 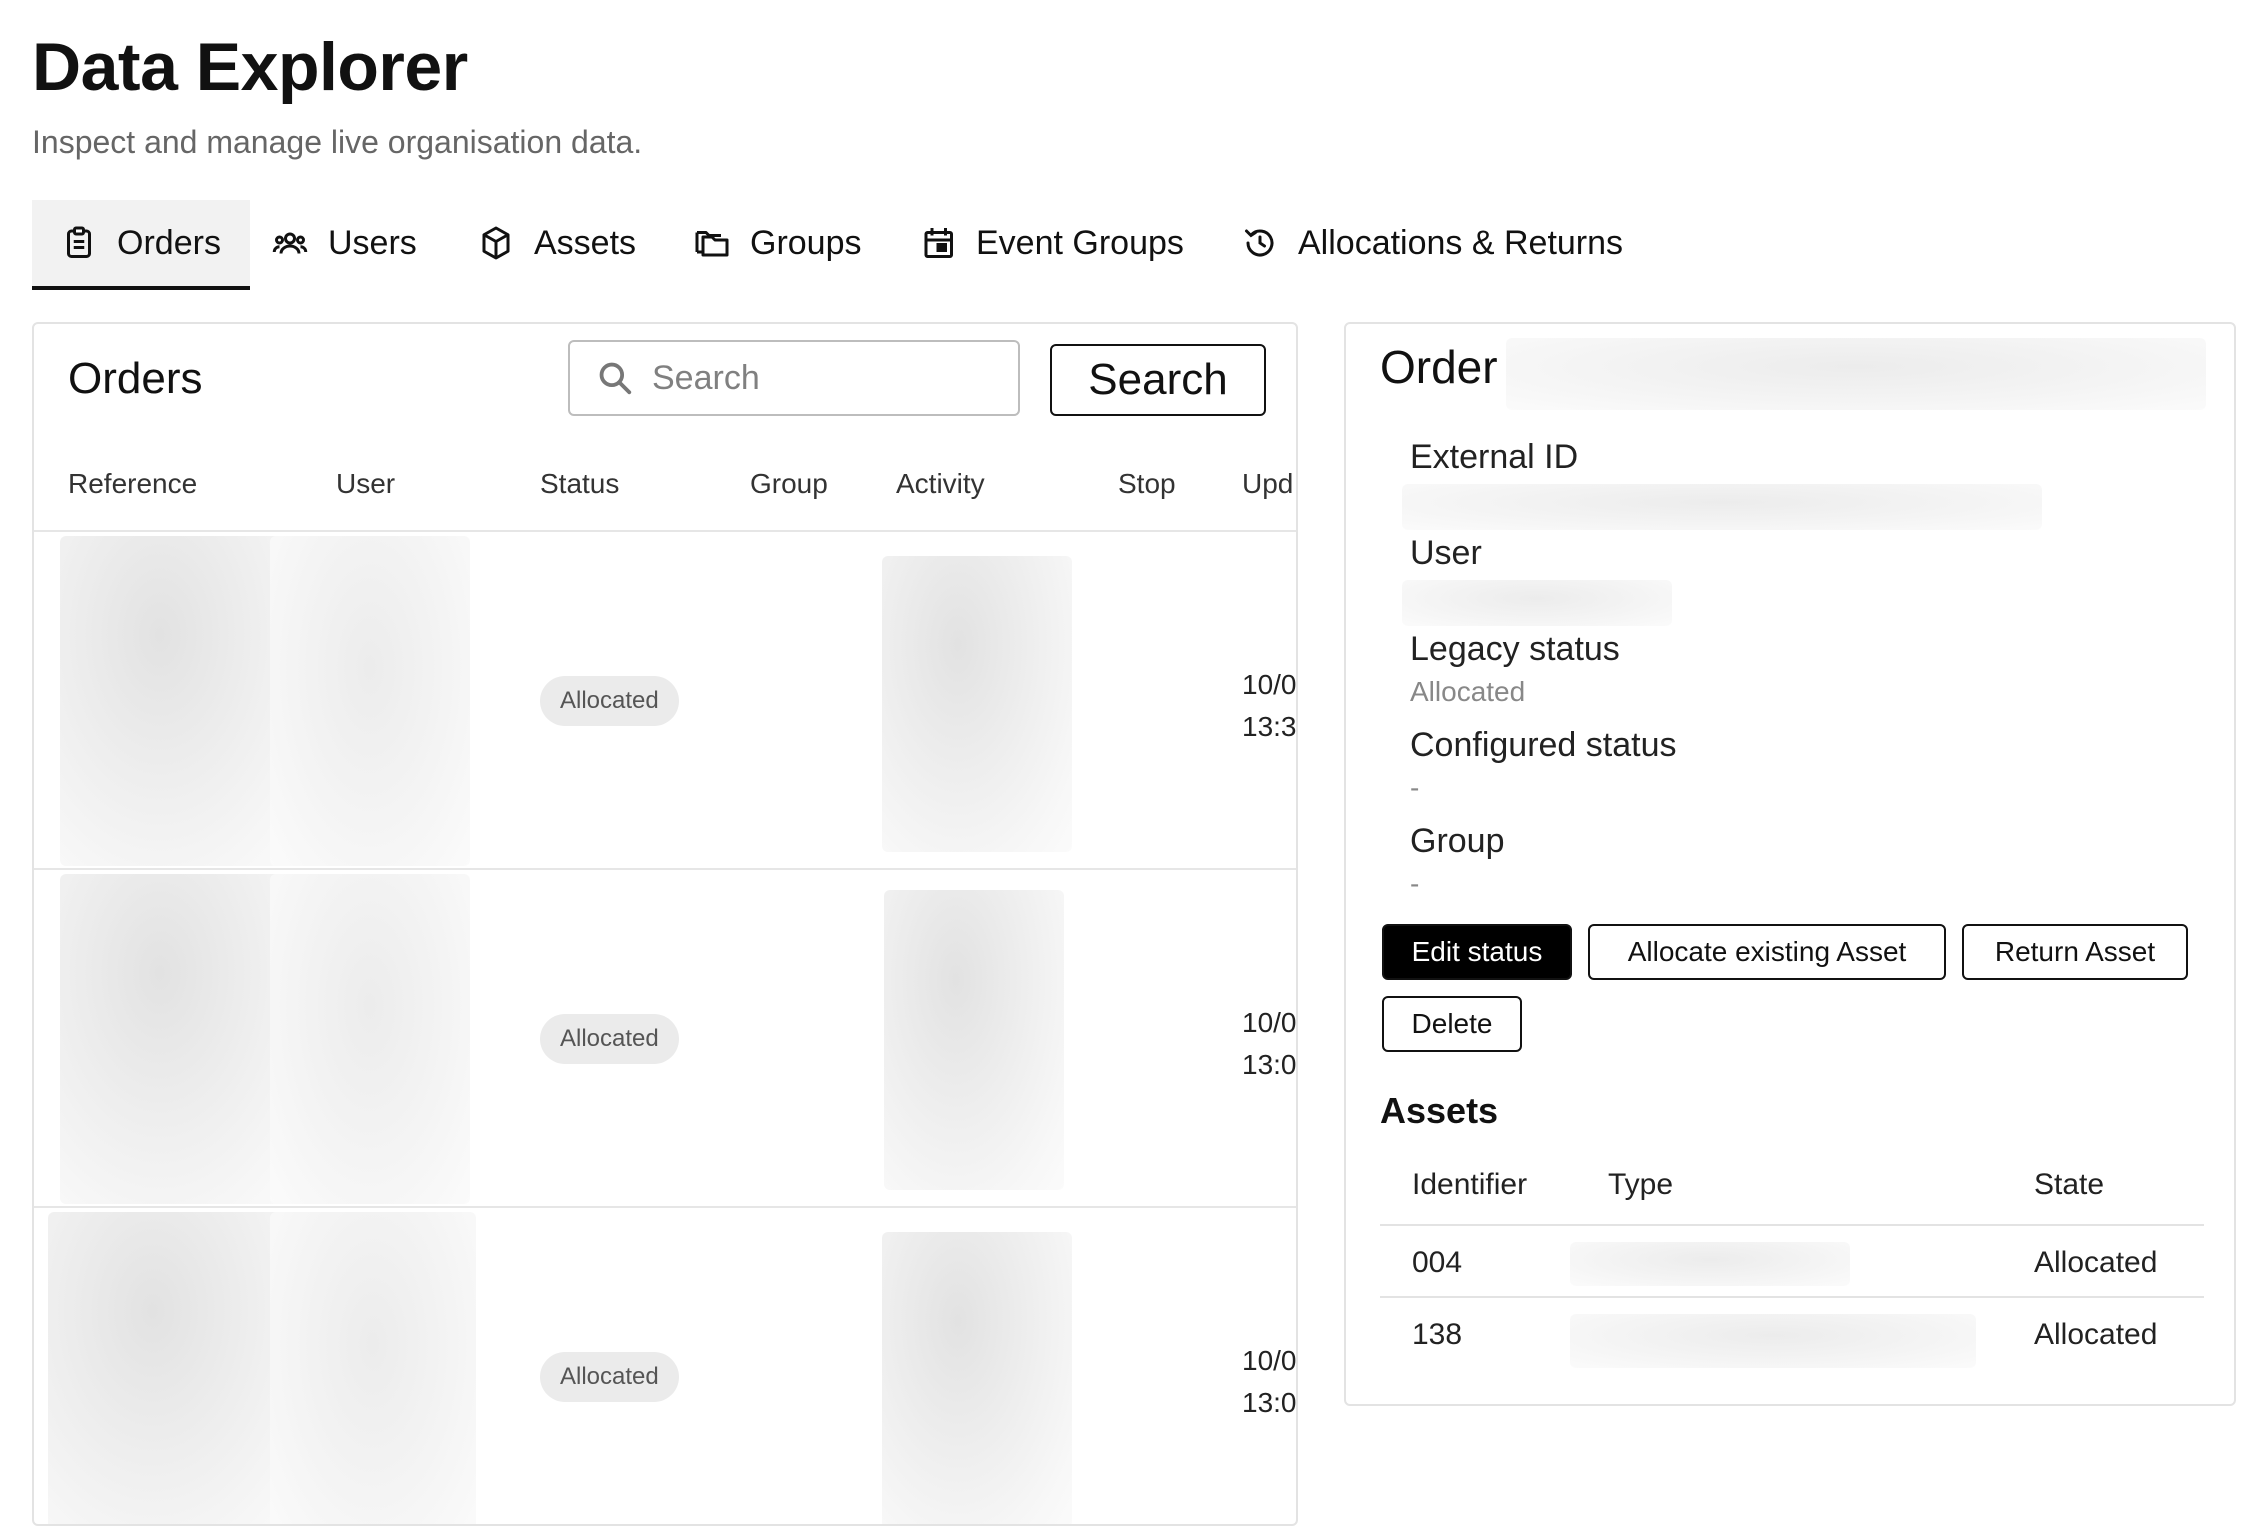 I want to click on column-header-reference: Reference, so click(x=132, y=484).